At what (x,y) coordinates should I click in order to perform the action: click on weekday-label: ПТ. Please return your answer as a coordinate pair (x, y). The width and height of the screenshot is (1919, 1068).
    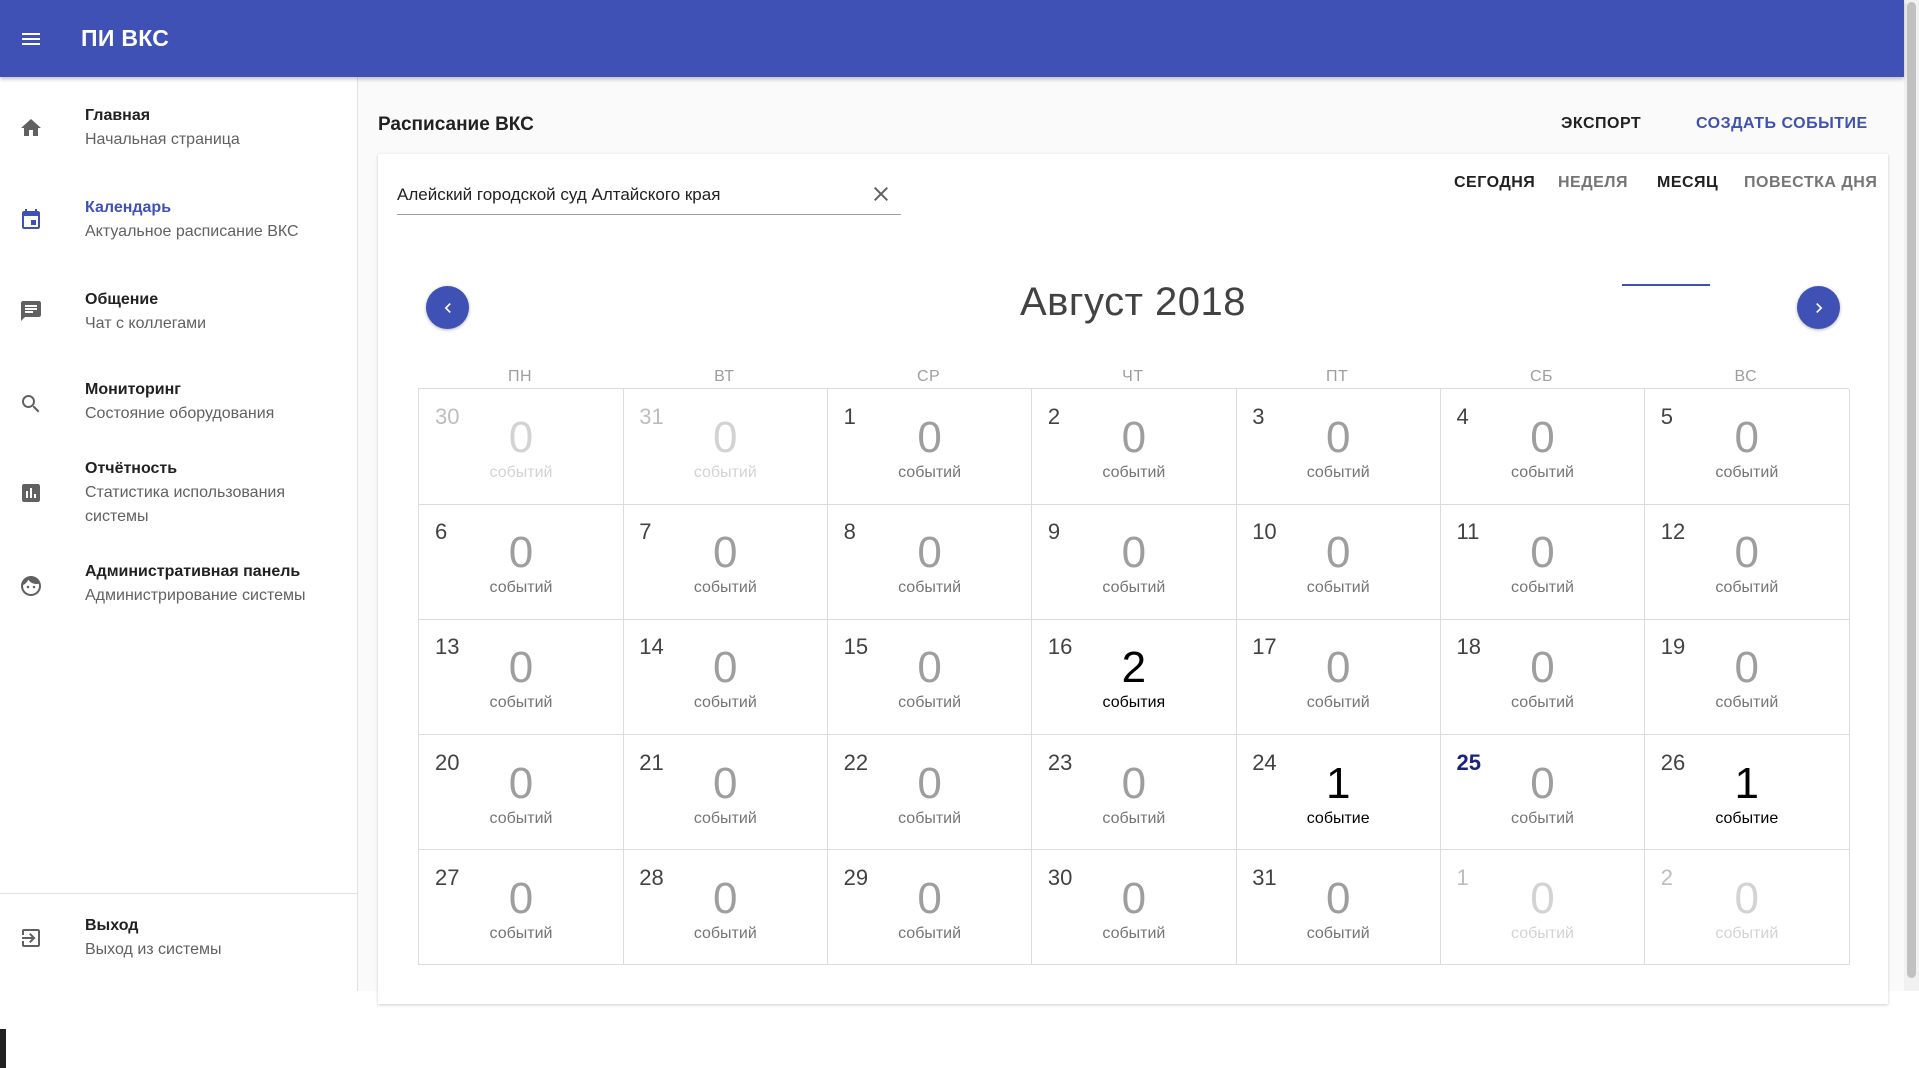
    Looking at the image, I should click on (1337, 376).